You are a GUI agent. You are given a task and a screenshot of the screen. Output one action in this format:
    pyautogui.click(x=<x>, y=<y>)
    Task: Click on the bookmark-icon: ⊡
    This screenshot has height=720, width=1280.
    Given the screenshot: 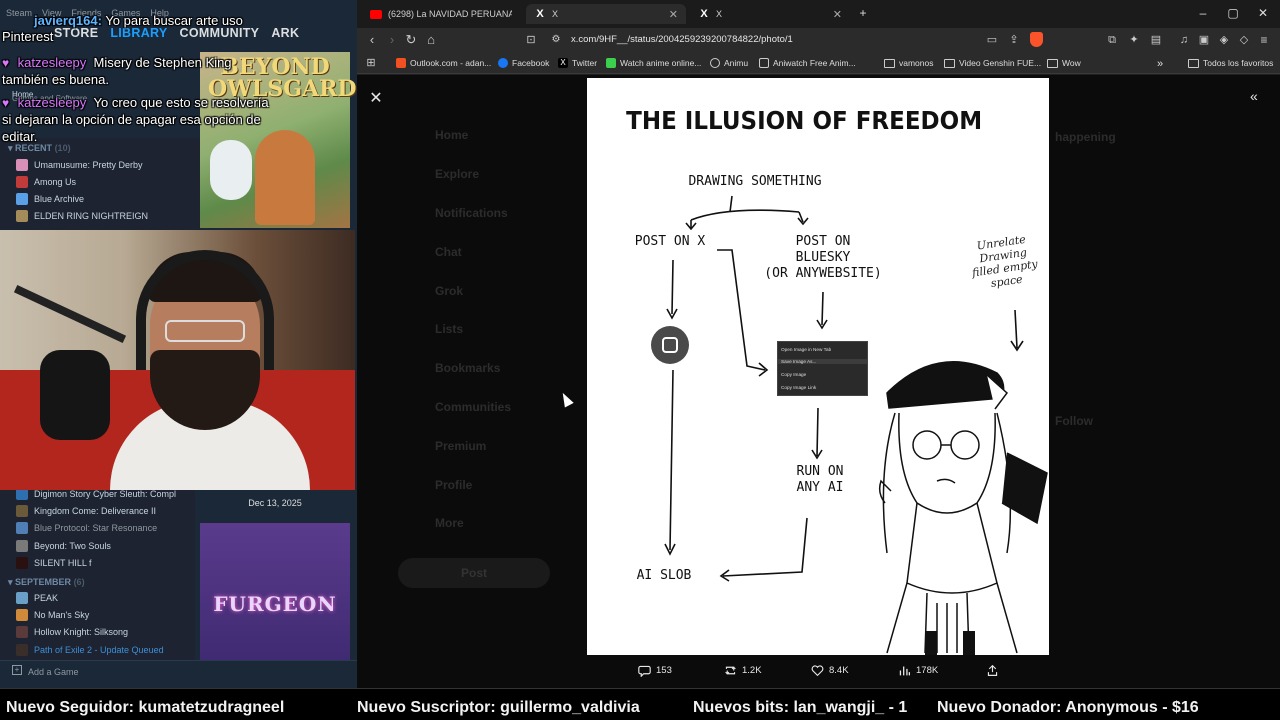 What is the action you would take?
    pyautogui.click(x=531, y=40)
    